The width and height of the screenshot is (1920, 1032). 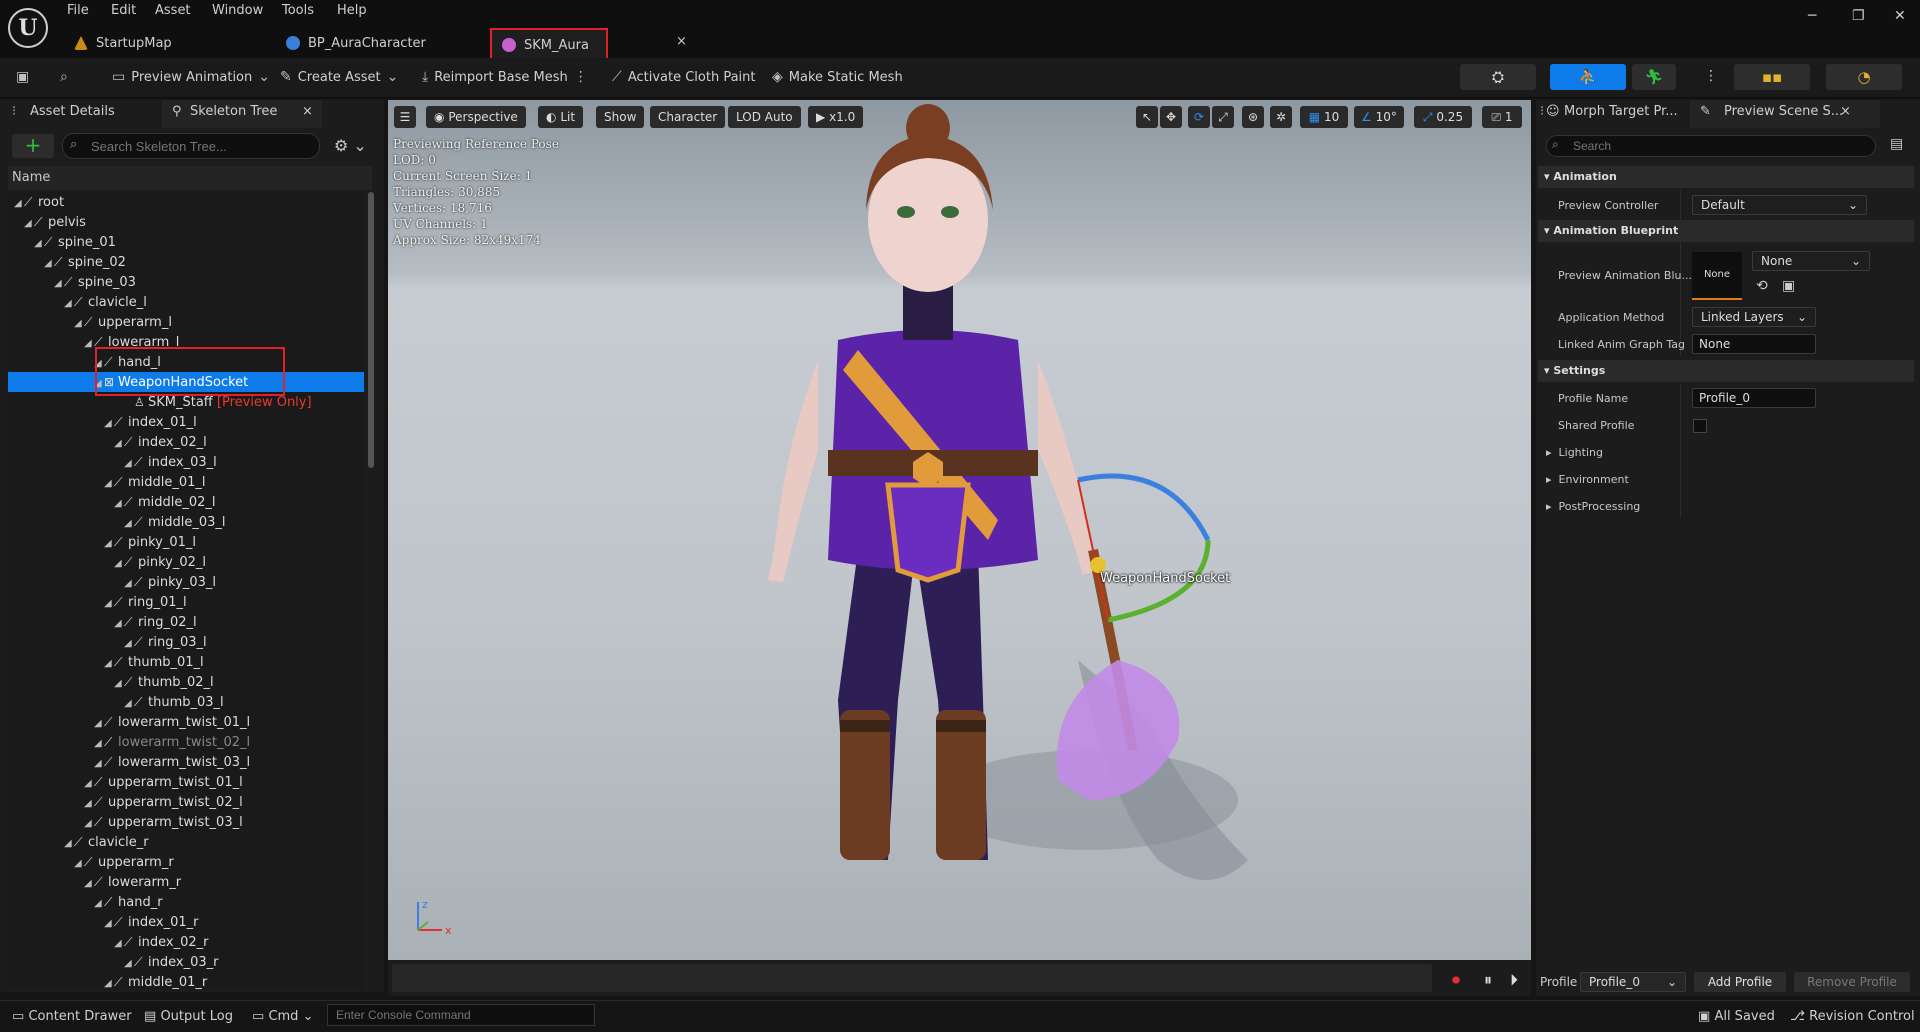 What do you see at coordinates (33, 146) in the screenshot?
I see `add-socket-button: +` at bounding box center [33, 146].